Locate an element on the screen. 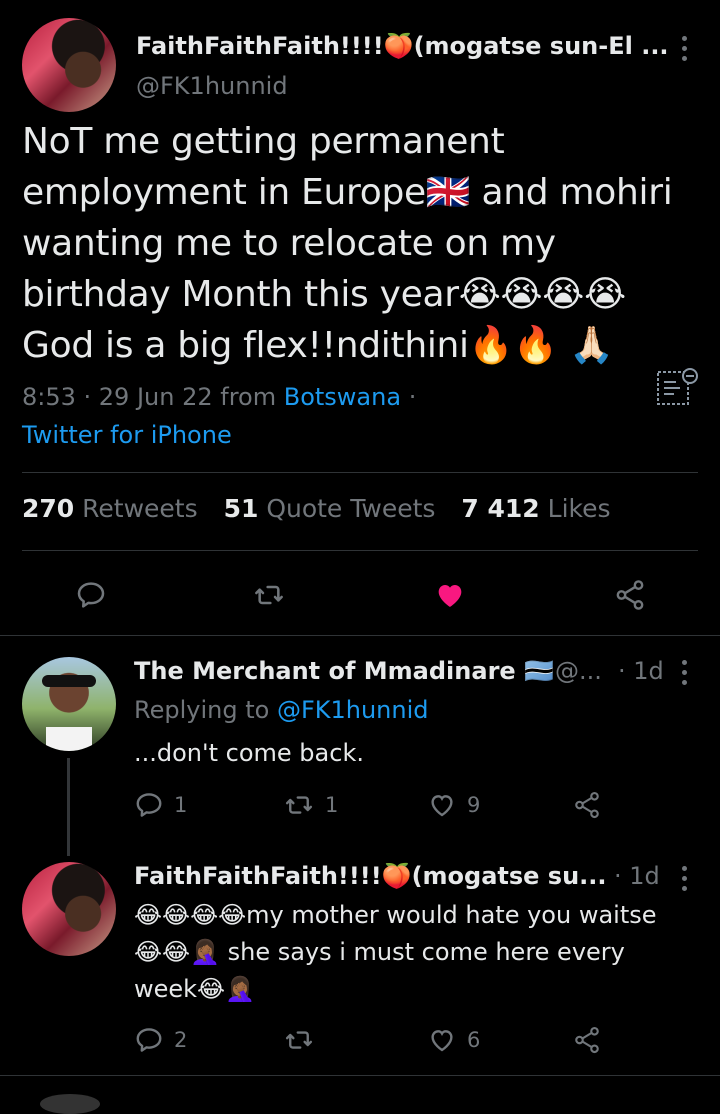 The height and width of the screenshot is (1114, 720). tweet-line: God is a big flex!!ndithini🔥🔥 🙏🏻 is located at coordinates (318, 345).